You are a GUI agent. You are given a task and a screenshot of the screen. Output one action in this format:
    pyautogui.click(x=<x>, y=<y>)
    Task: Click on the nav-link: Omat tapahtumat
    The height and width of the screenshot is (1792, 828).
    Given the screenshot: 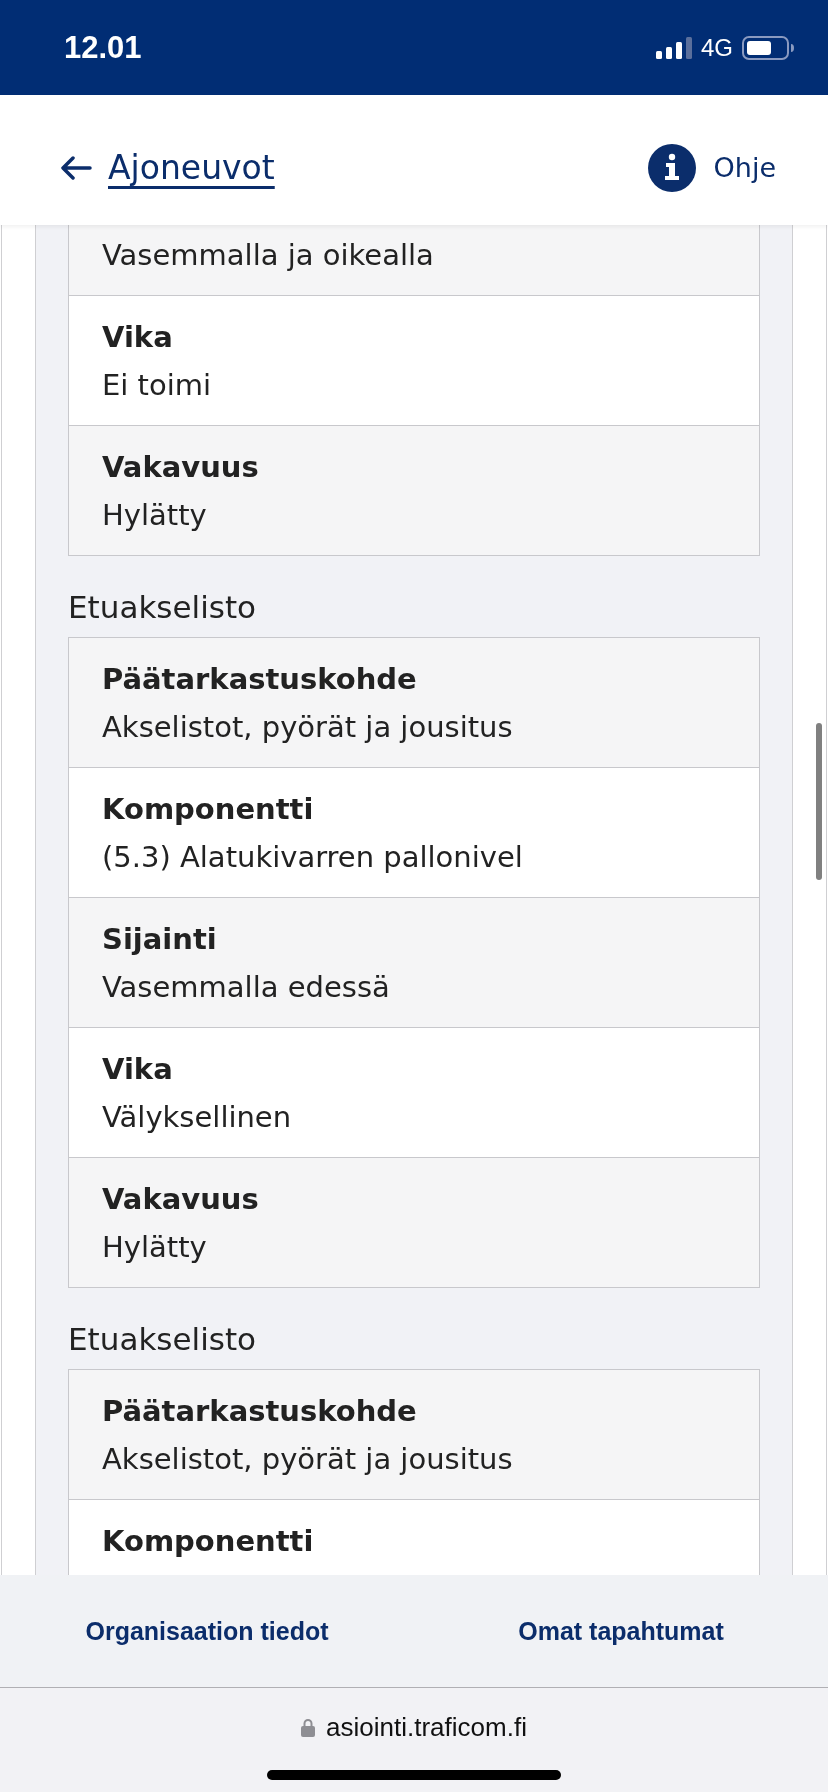 What is the action you would take?
    pyautogui.click(x=621, y=1631)
    